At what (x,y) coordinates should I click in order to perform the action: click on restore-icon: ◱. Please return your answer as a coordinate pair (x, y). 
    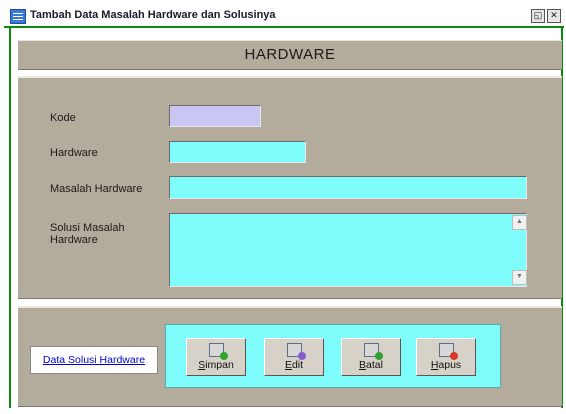
    Looking at the image, I should click on (538, 16).